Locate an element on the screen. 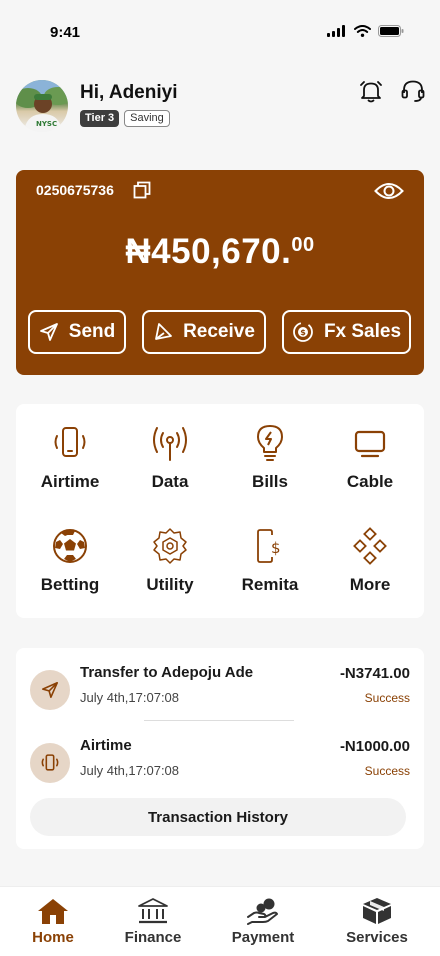 This screenshot has height=956, width=440. balance-kobo: 00 is located at coordinates (303, 245).